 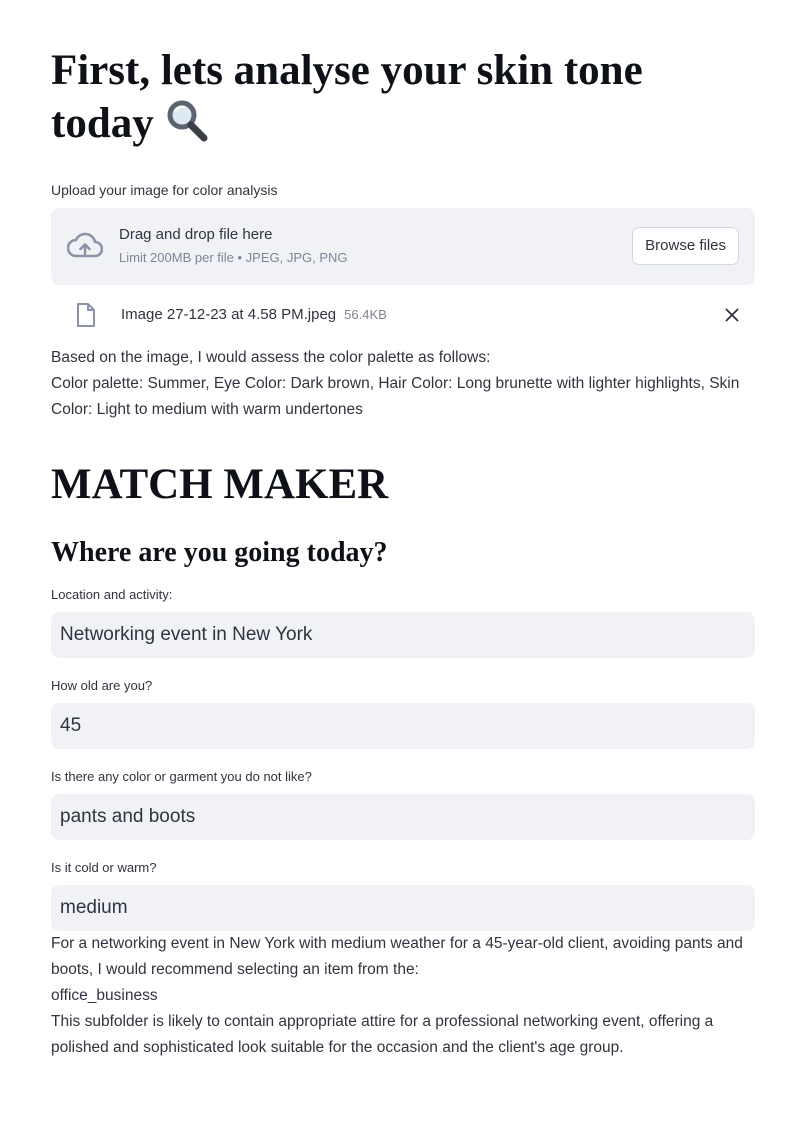 What do you see at coordinates (403, 634) in the screenshot?
I see `location-input` at bounding box center [403, 634].